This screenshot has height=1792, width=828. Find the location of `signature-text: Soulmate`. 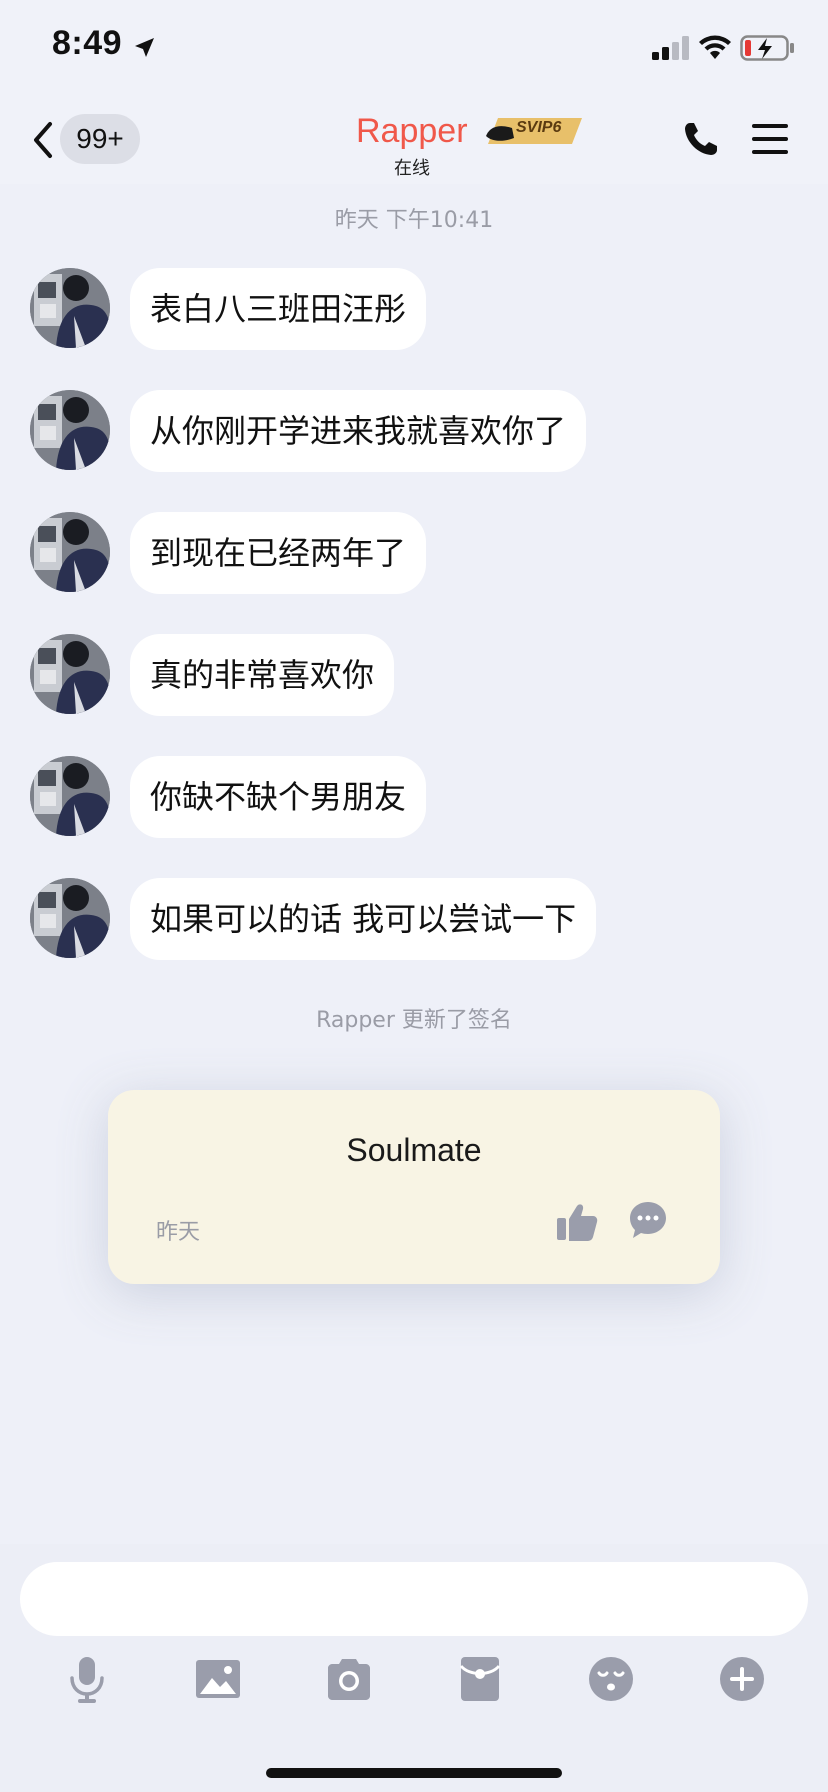

signature-text: Soulmate is located at coordinates (414, 1150).